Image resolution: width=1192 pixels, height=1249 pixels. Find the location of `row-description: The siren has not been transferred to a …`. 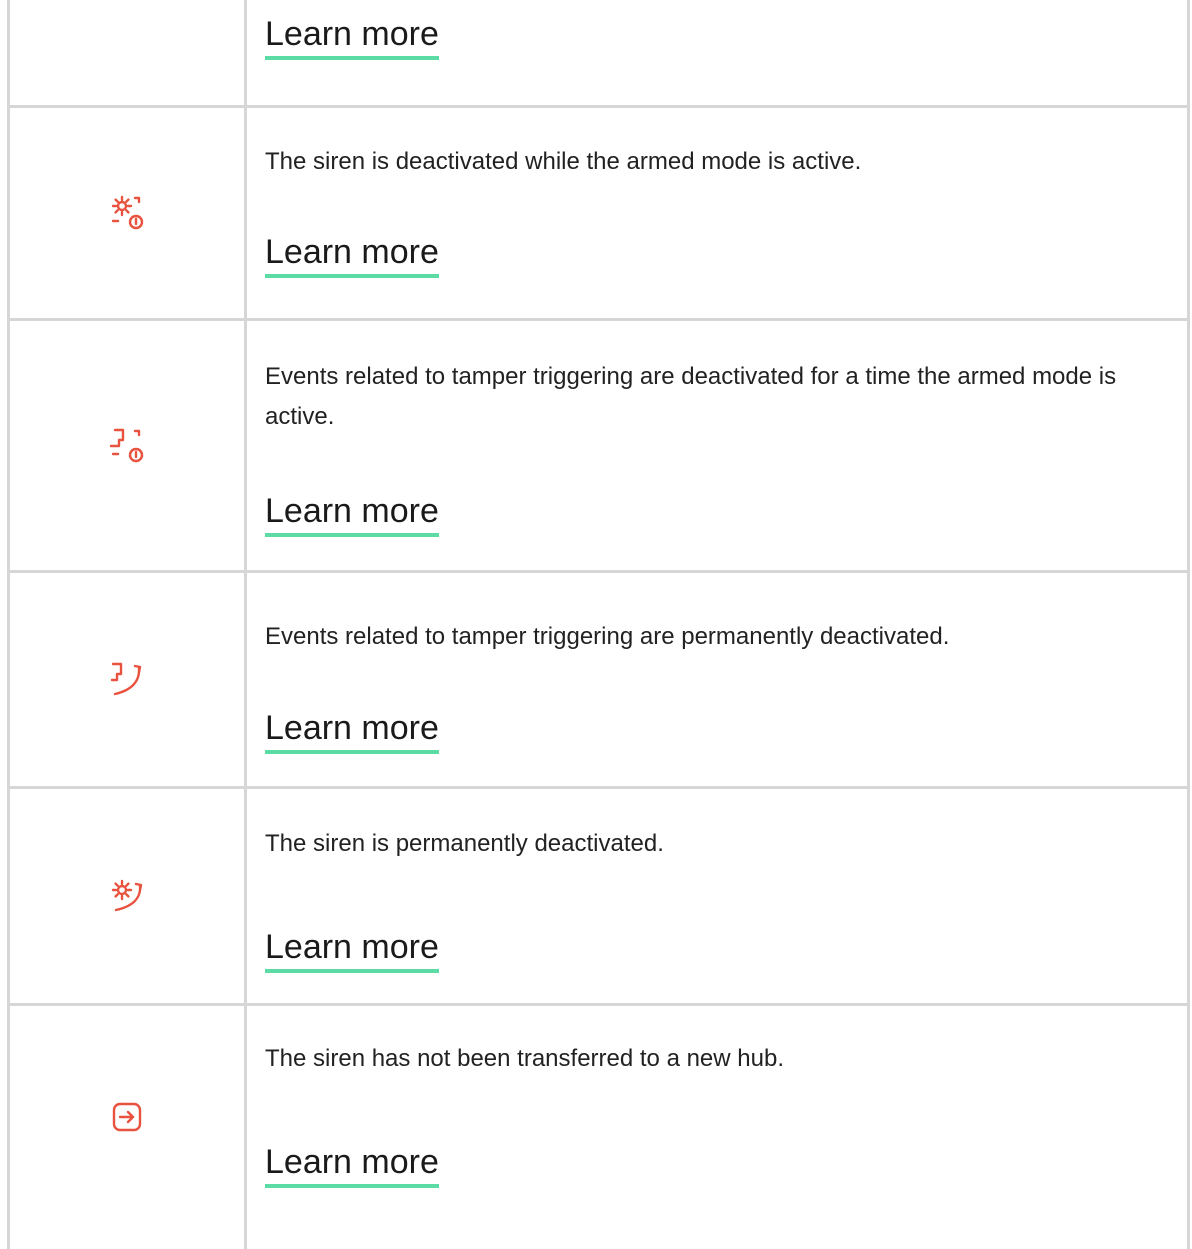

row-description: The siren has not been transferred to a … is located at coordinates (524, 1058).